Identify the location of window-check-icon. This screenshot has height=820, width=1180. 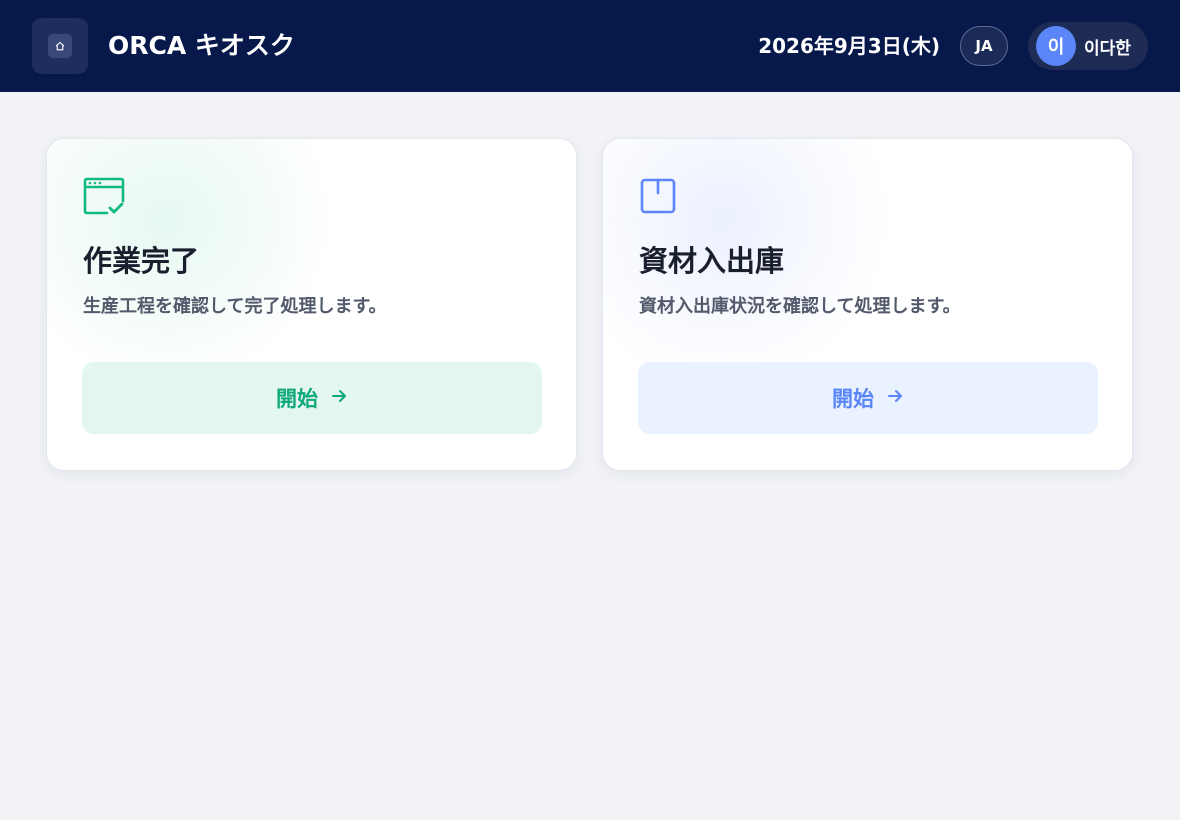
(105, 198).